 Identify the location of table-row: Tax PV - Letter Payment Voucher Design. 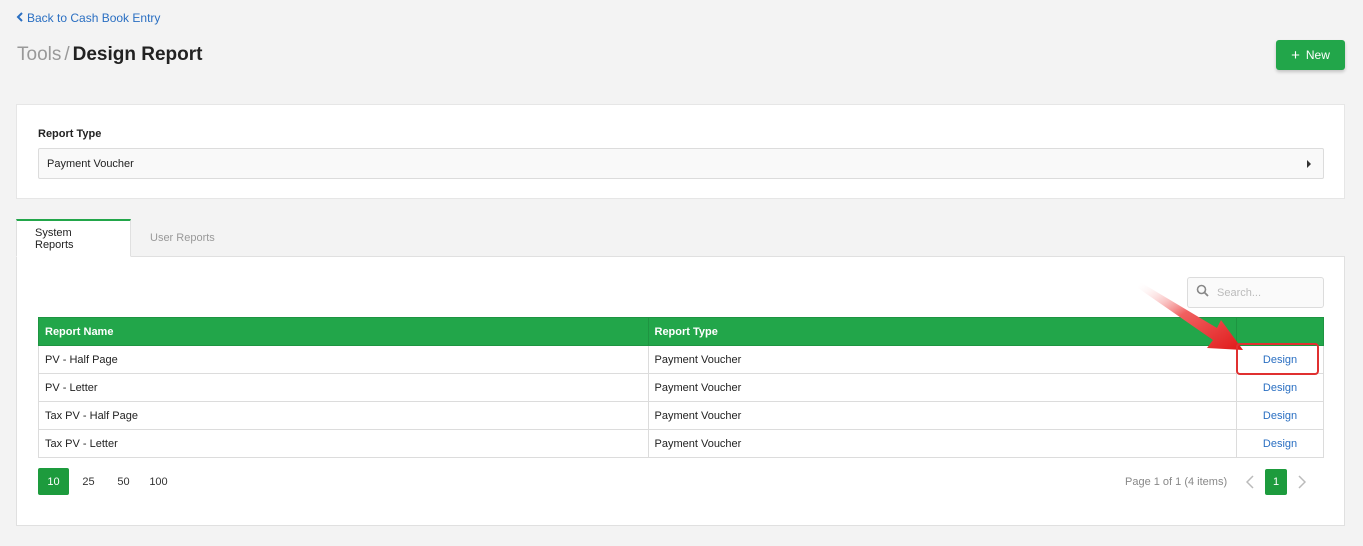
(681, 443).